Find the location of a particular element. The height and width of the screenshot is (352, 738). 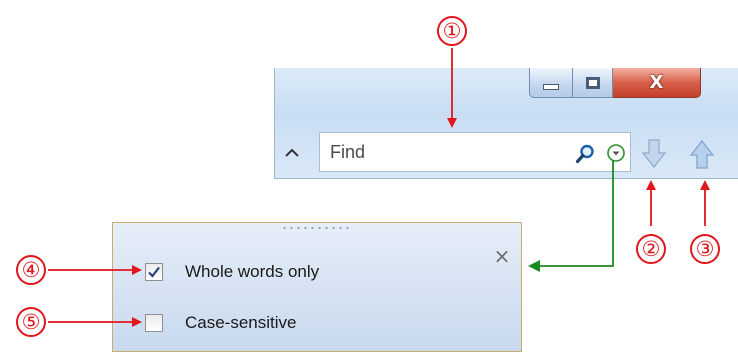

maximize-button is located at coordinates (593, 83).